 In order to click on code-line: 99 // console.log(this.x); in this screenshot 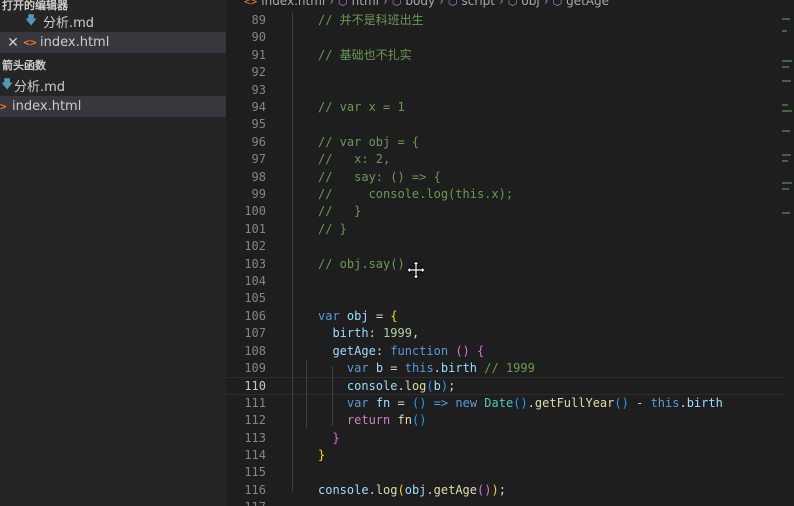, I will do `click(506, 194)`.